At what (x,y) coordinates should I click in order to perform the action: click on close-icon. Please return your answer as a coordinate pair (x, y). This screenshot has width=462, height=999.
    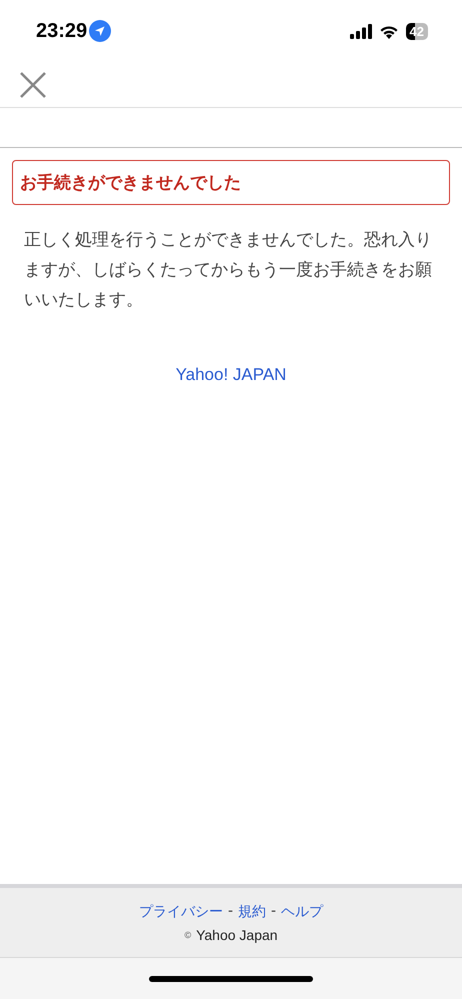
    Looking at the image, I should click on (33, 85).